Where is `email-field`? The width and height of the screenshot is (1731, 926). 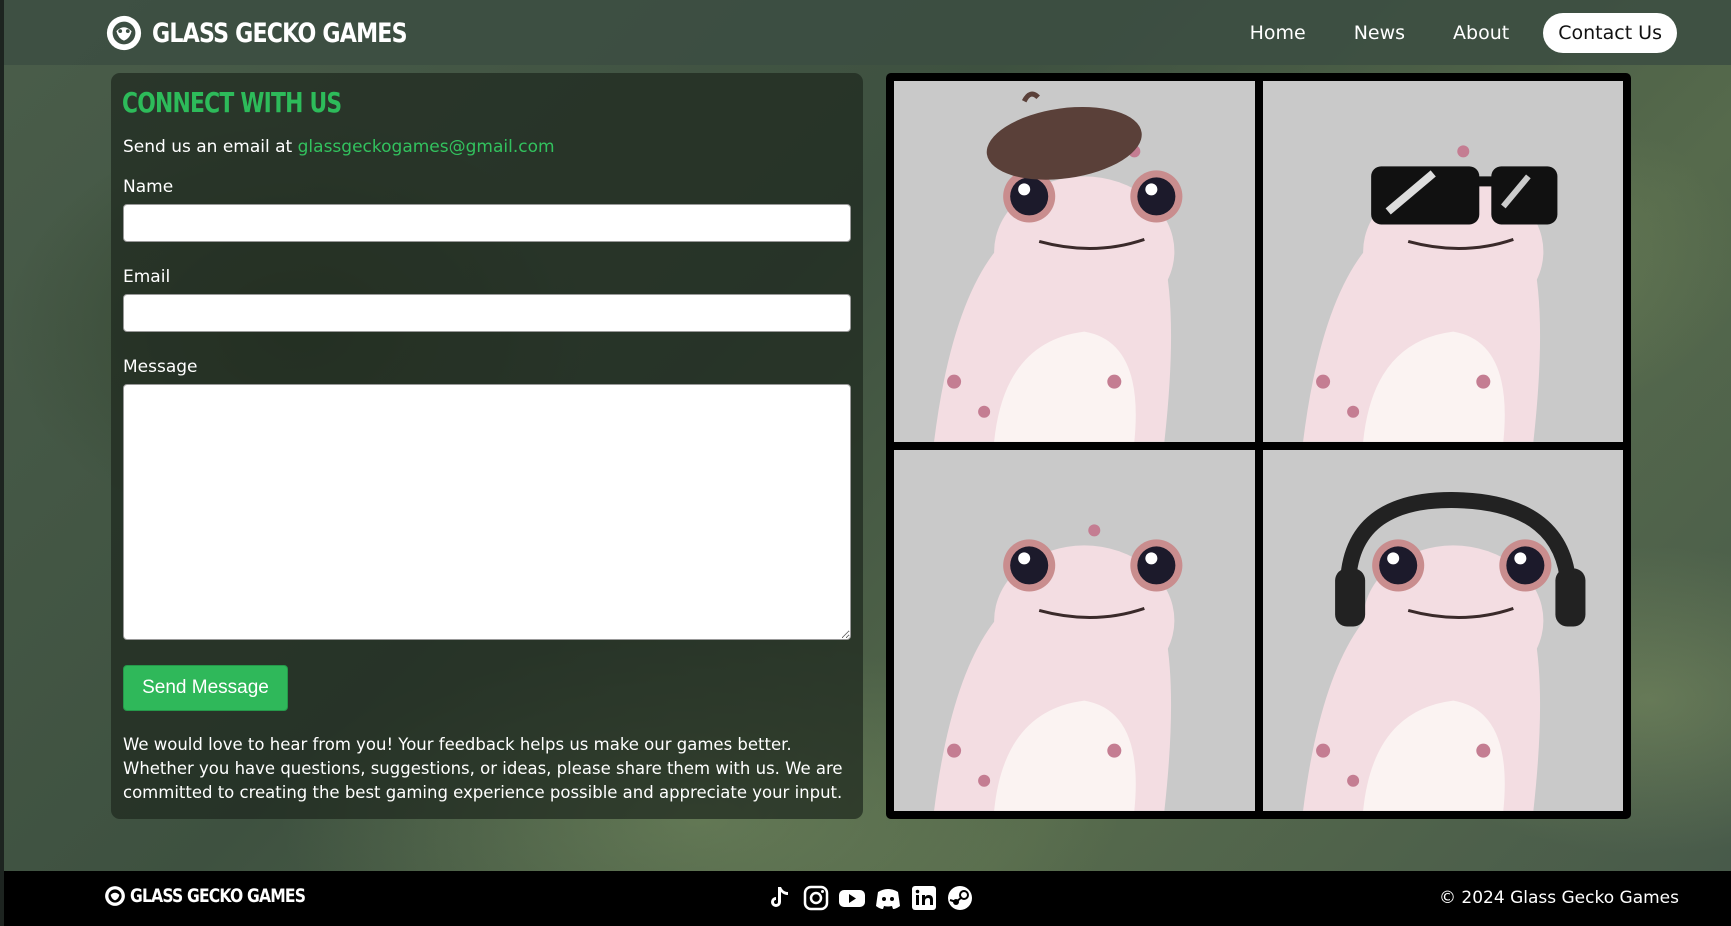 email-field is located at coordinates (487, 313).